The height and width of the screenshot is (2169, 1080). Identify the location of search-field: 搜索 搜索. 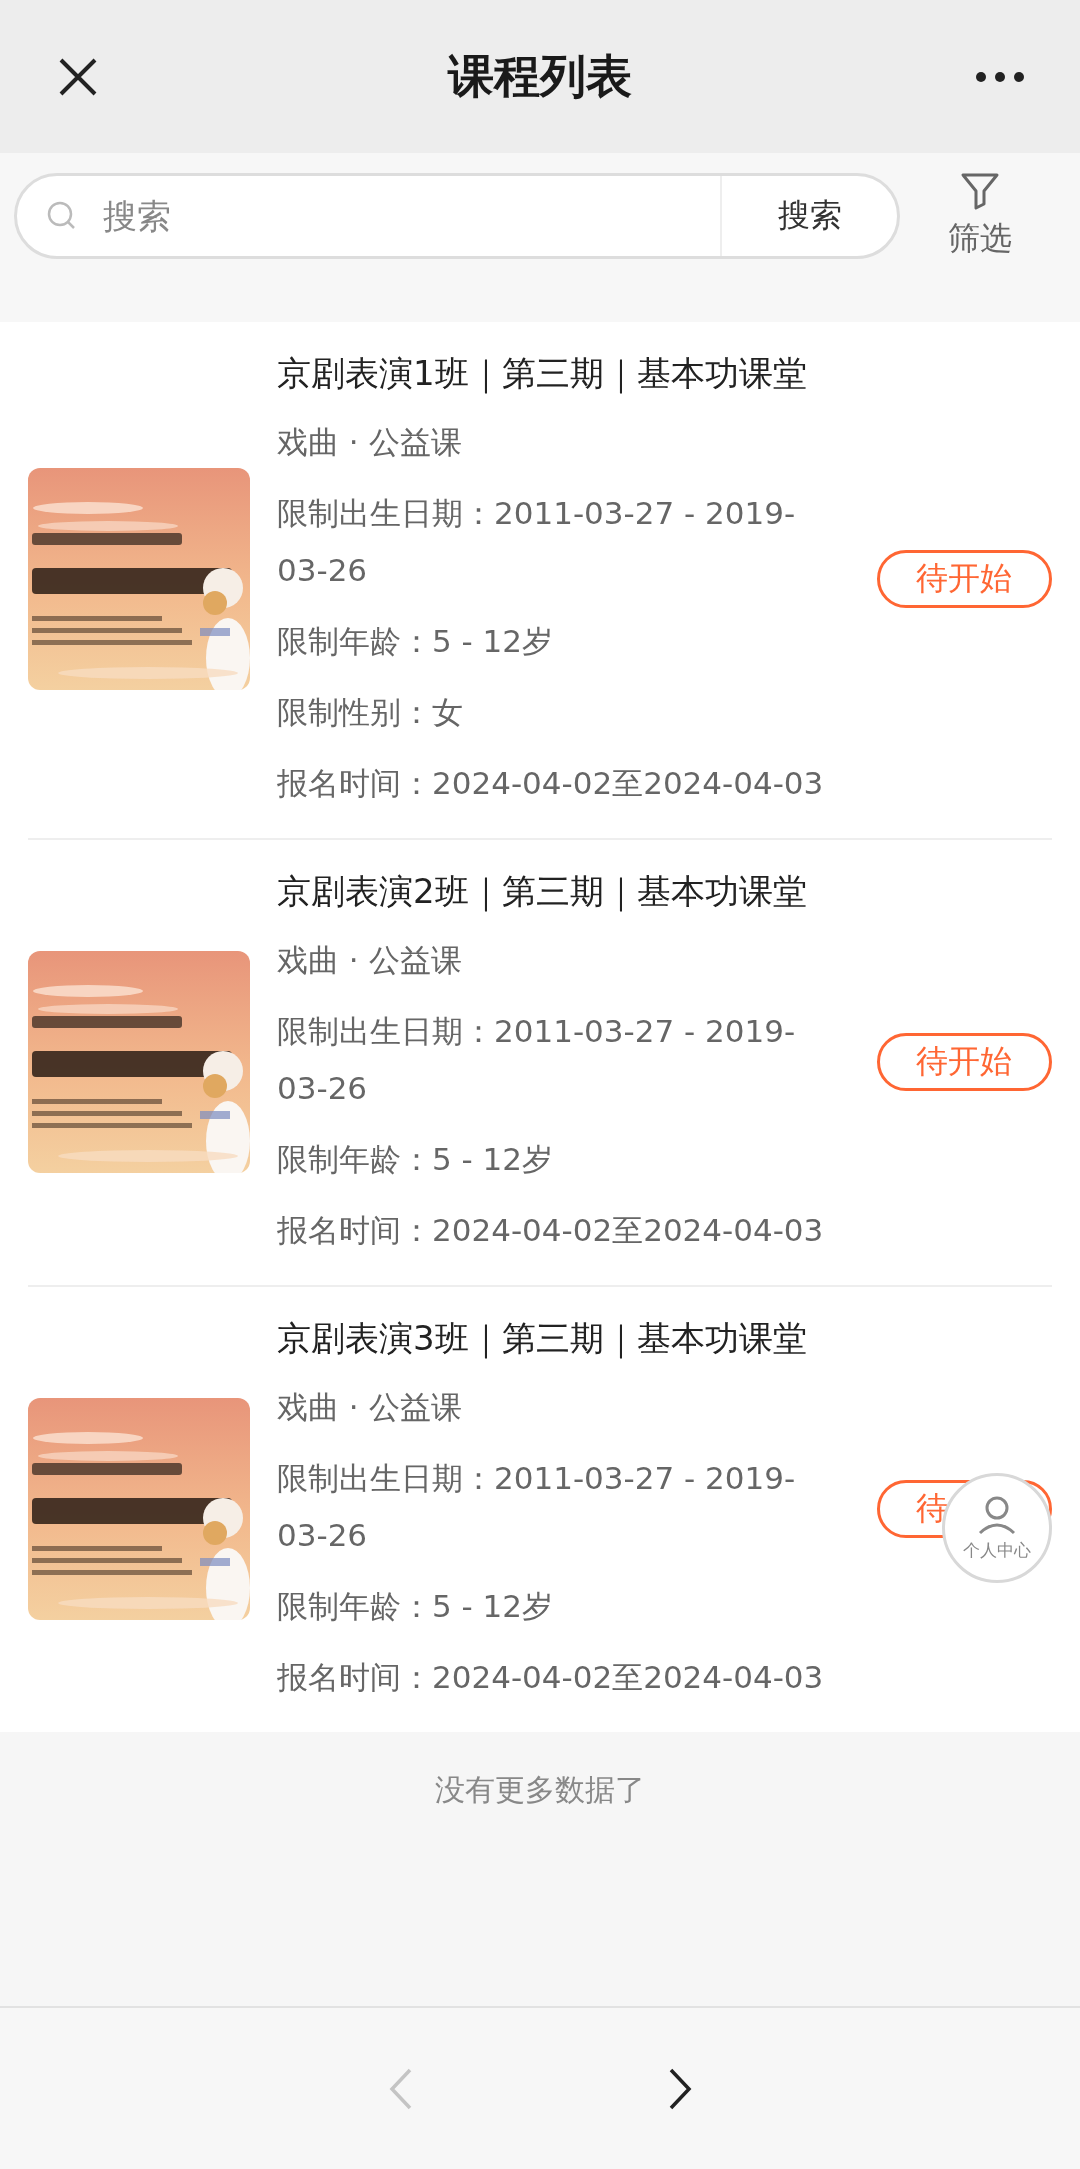
(457, 216).